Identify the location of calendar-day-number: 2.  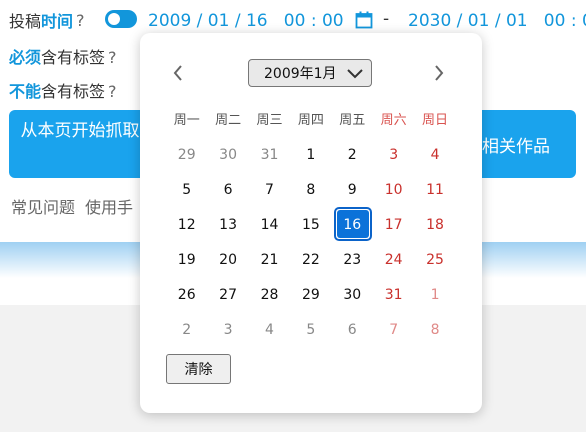
(352, 154).